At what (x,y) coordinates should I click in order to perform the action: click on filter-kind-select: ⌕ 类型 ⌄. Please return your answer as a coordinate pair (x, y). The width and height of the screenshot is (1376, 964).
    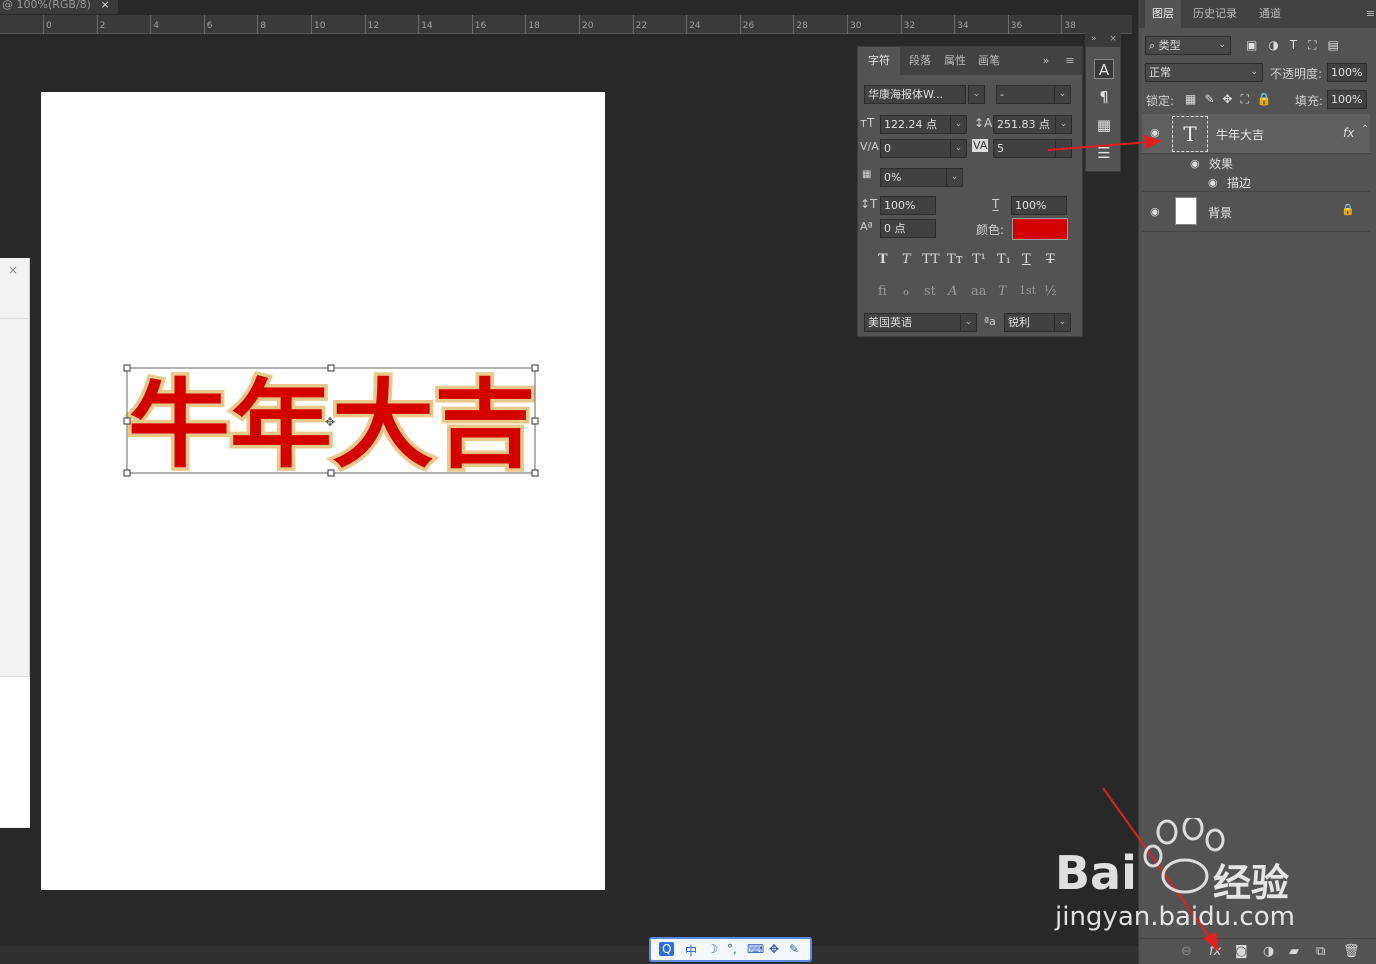
    Looking at the image, I should click on (1188, 45).